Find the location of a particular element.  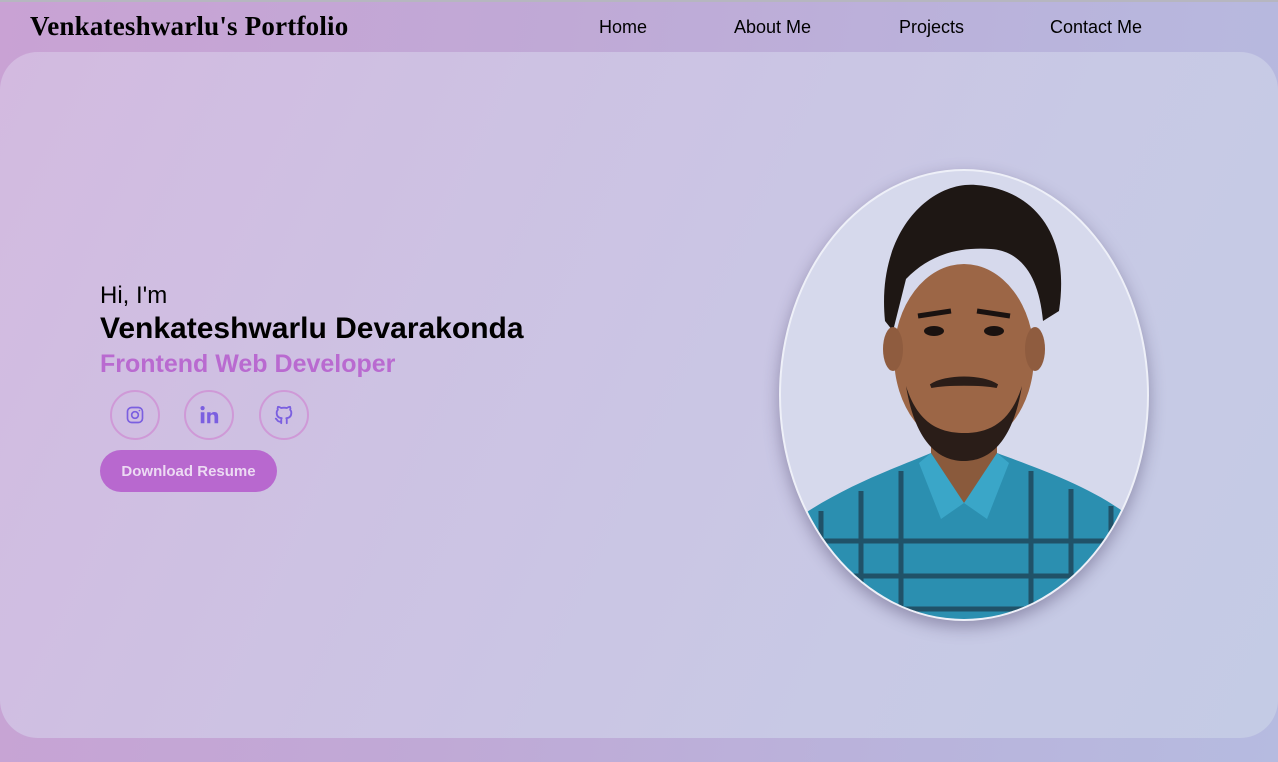

job-title: Frontend Web Developer is located at coordinates (248, 364).